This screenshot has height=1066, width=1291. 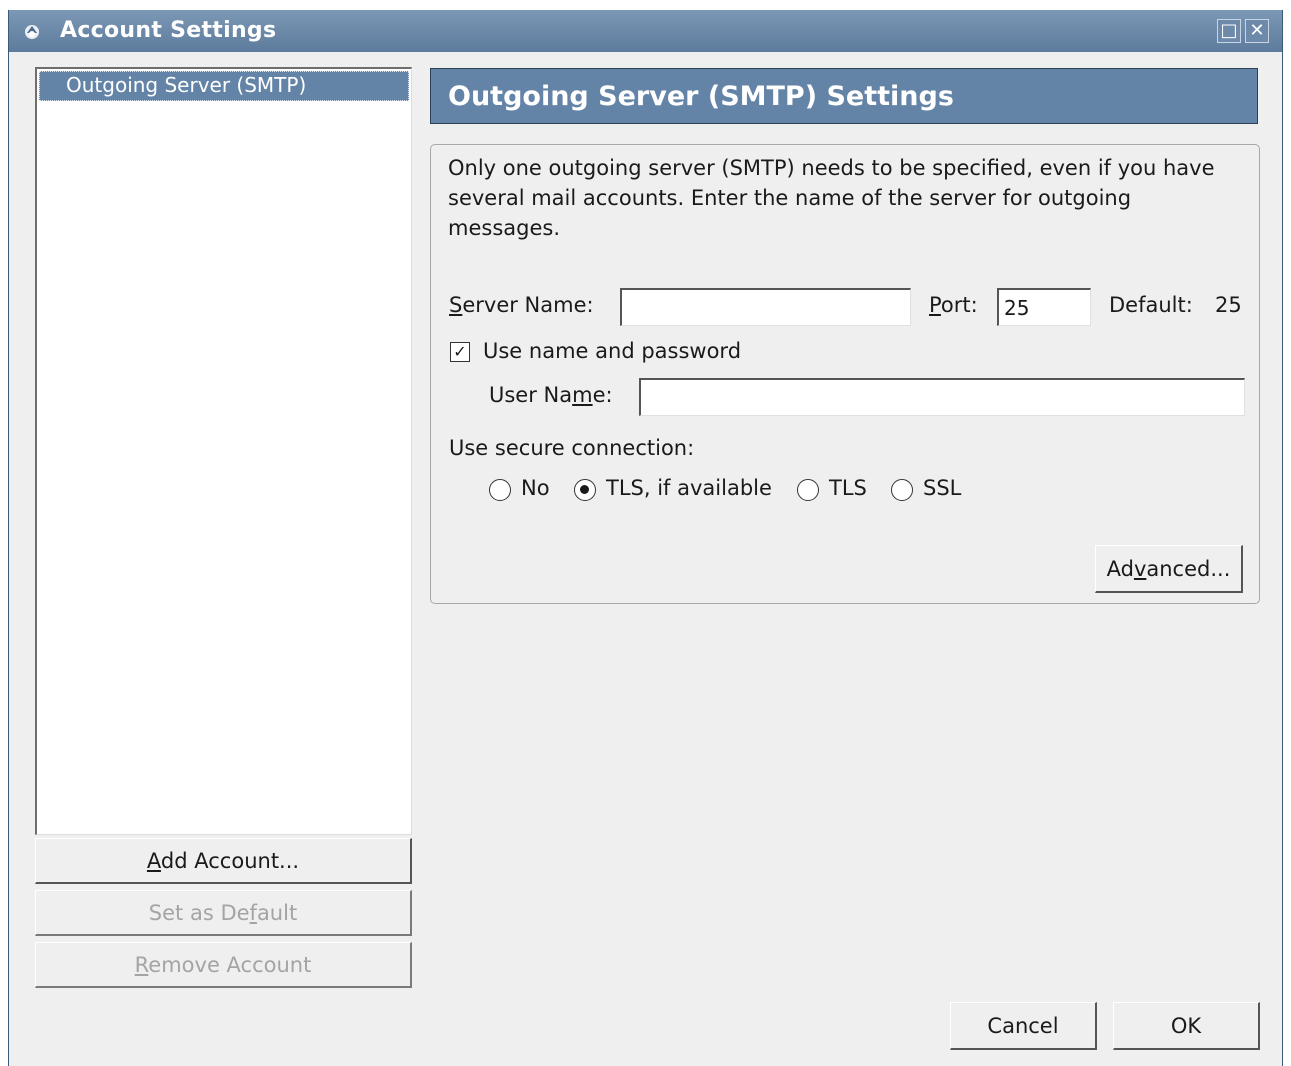 What do you see at coordinates (199, 912) in the screenshot?
I see `set-default-label-pre: Set as De` at bounding box center [199, 912].